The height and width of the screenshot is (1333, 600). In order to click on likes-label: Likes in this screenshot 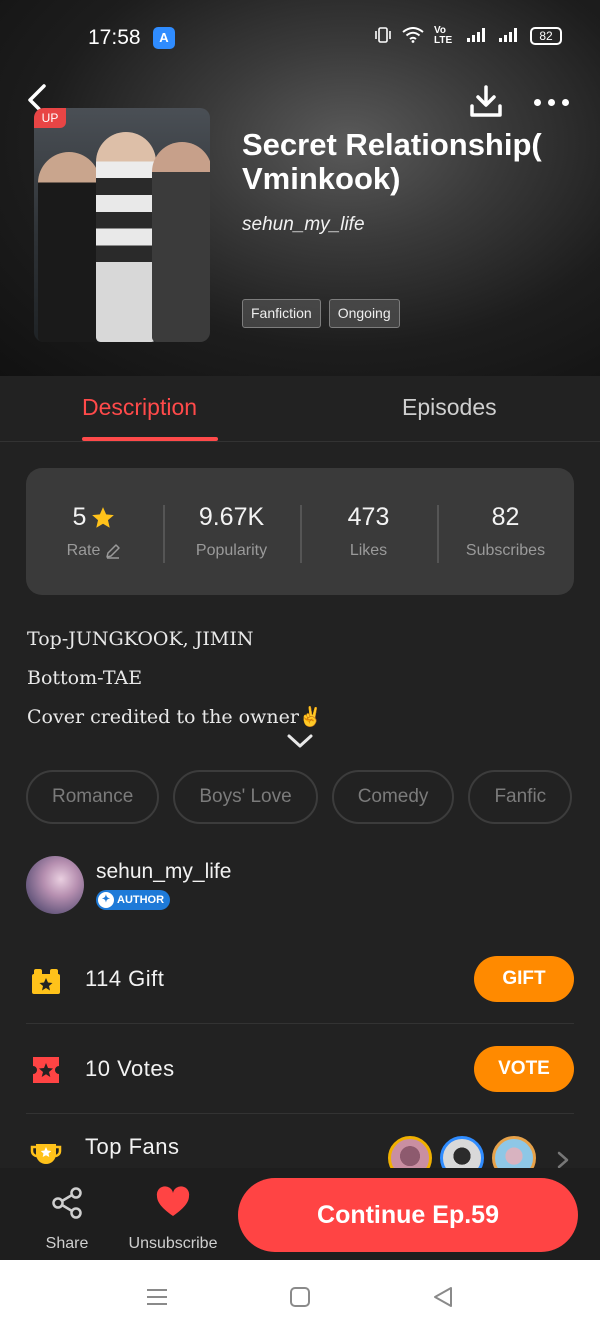, I will do `click(368, 550)`.